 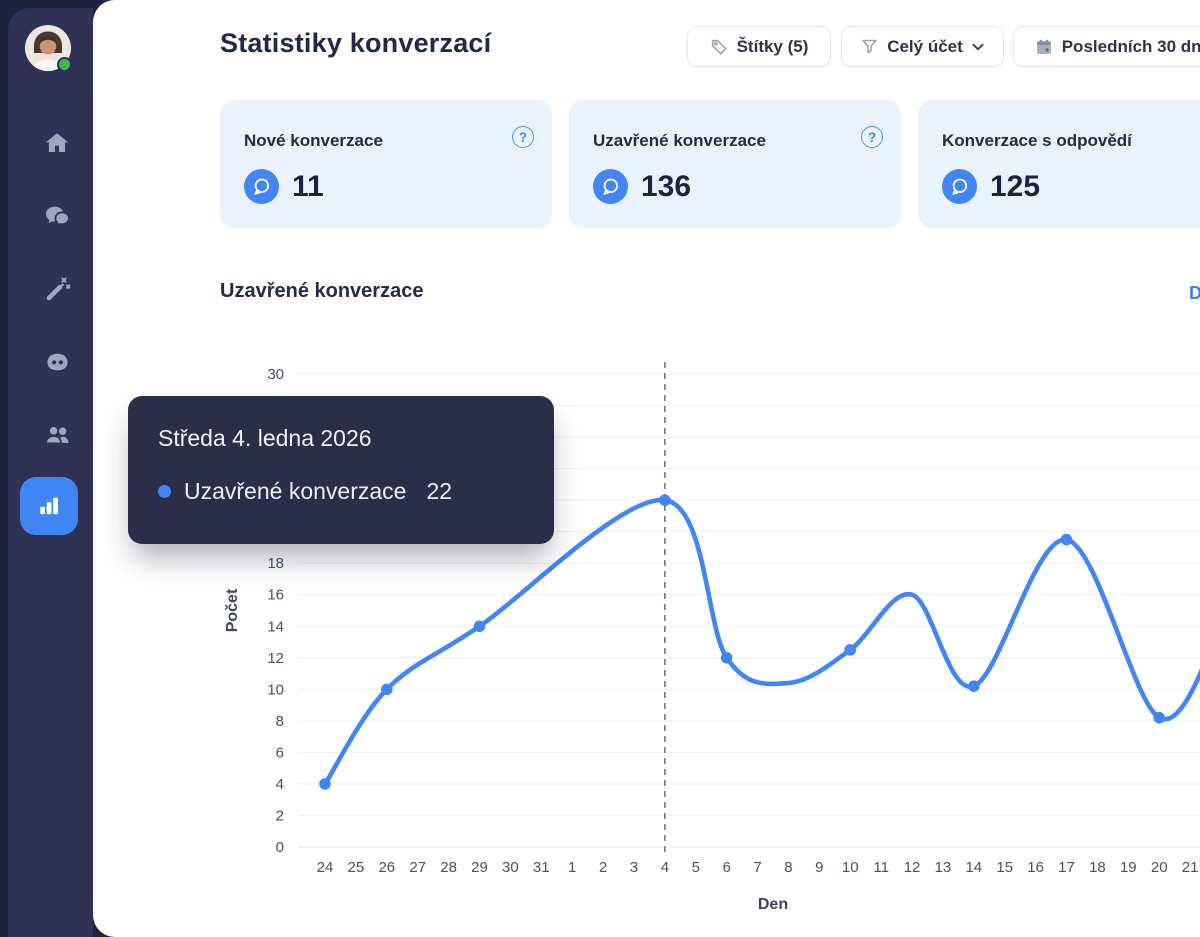 What do you see at coordinates (356, 867) in the screenshot?
I see `svg-text: 25` at bounding box center [356, 867].